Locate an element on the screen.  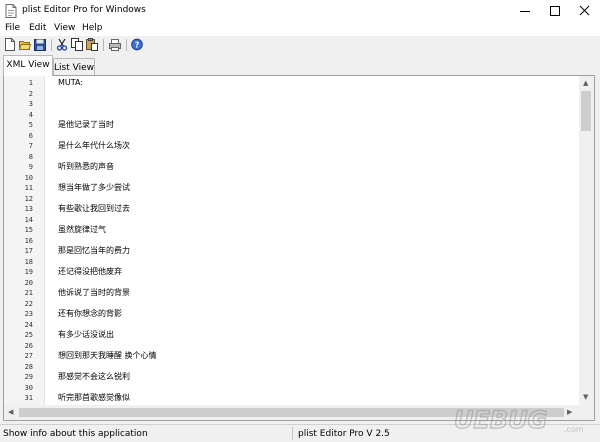
line-number: 31 is located at coordinates (28, 398).